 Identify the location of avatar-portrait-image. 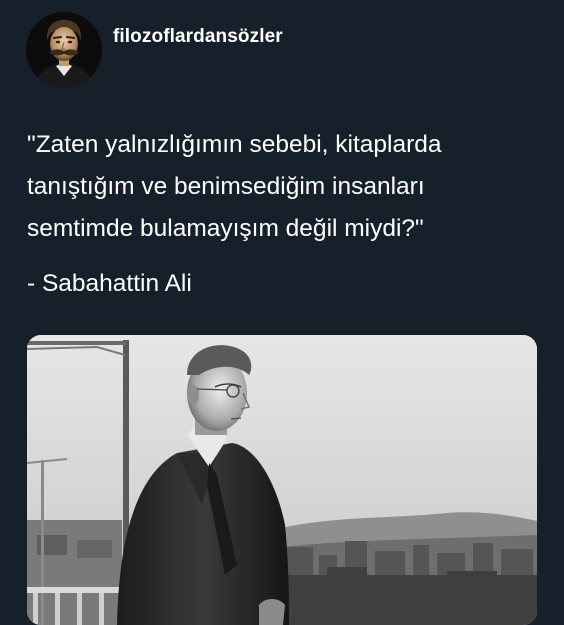
(64, 50).